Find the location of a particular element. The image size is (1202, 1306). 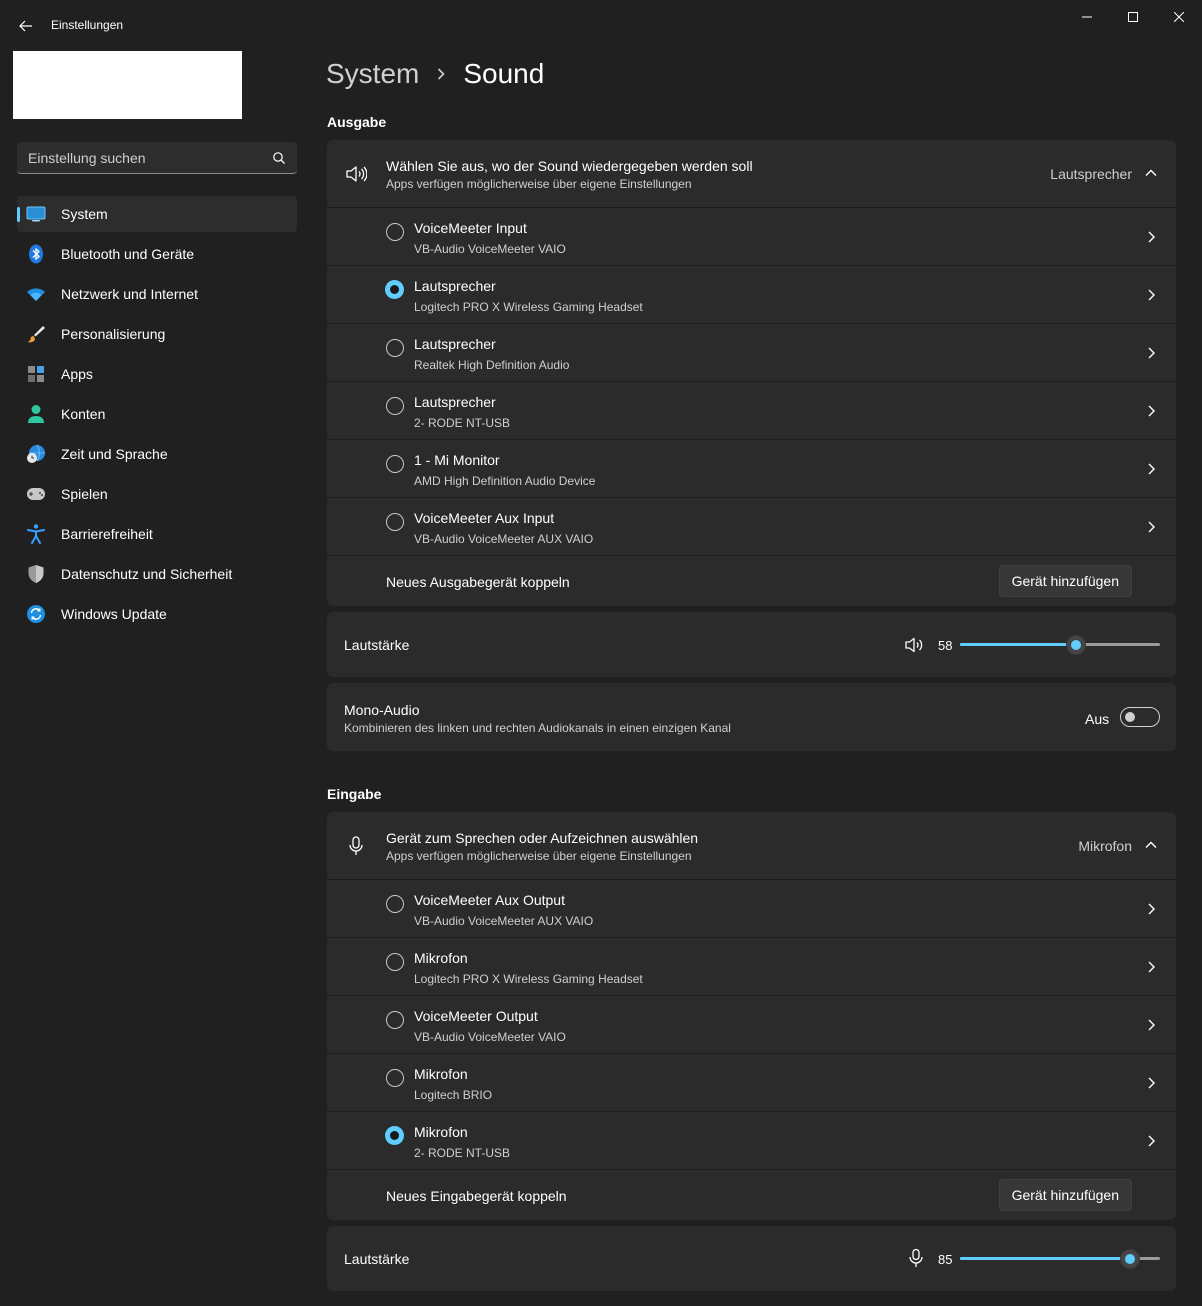

output-selected-device: Lautsprecher is located at coordinates (1091, 174).